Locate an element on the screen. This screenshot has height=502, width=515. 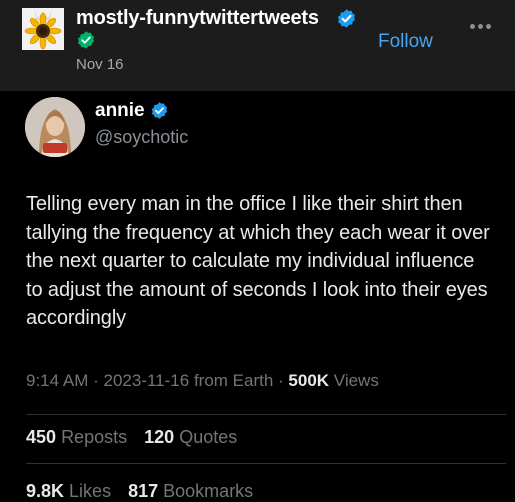
tweet-avatar is located at coordinates (55, 127).